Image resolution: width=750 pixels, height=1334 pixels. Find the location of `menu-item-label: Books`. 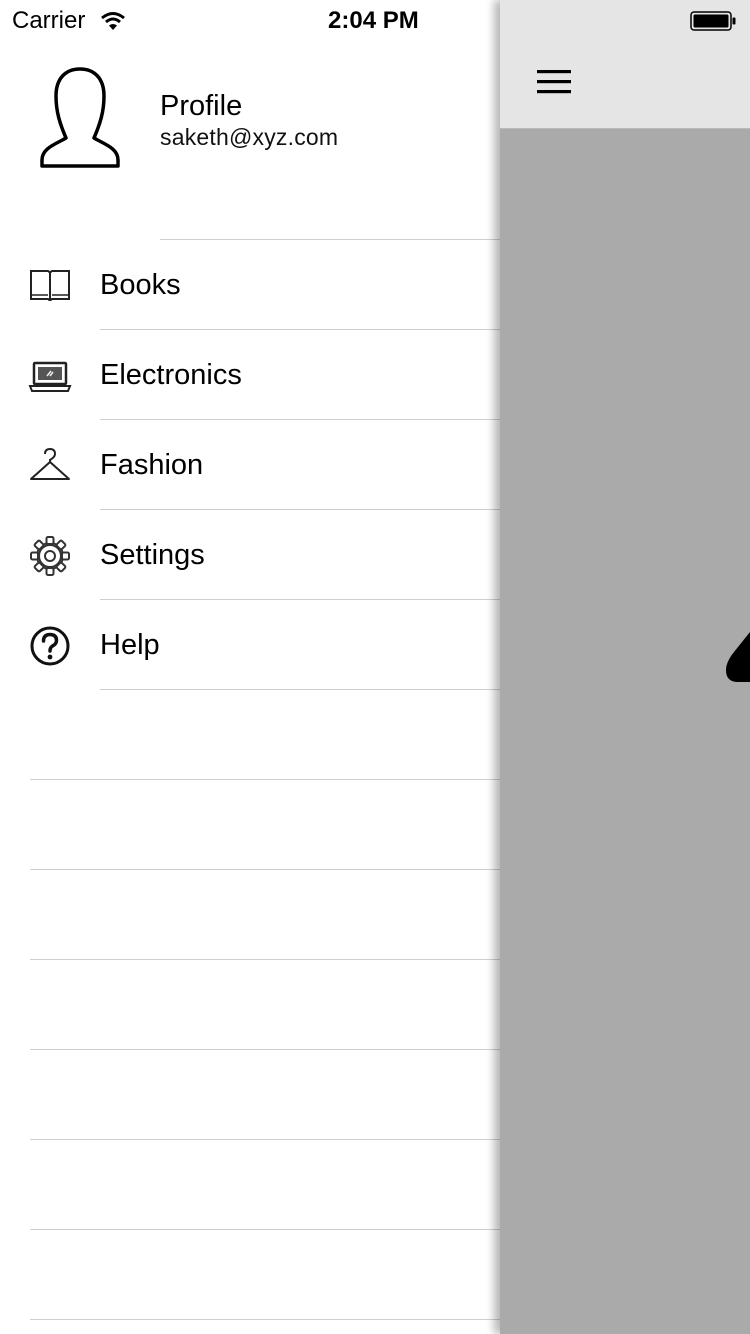

menu-item-label: Books is located at coordinates (140, 285).